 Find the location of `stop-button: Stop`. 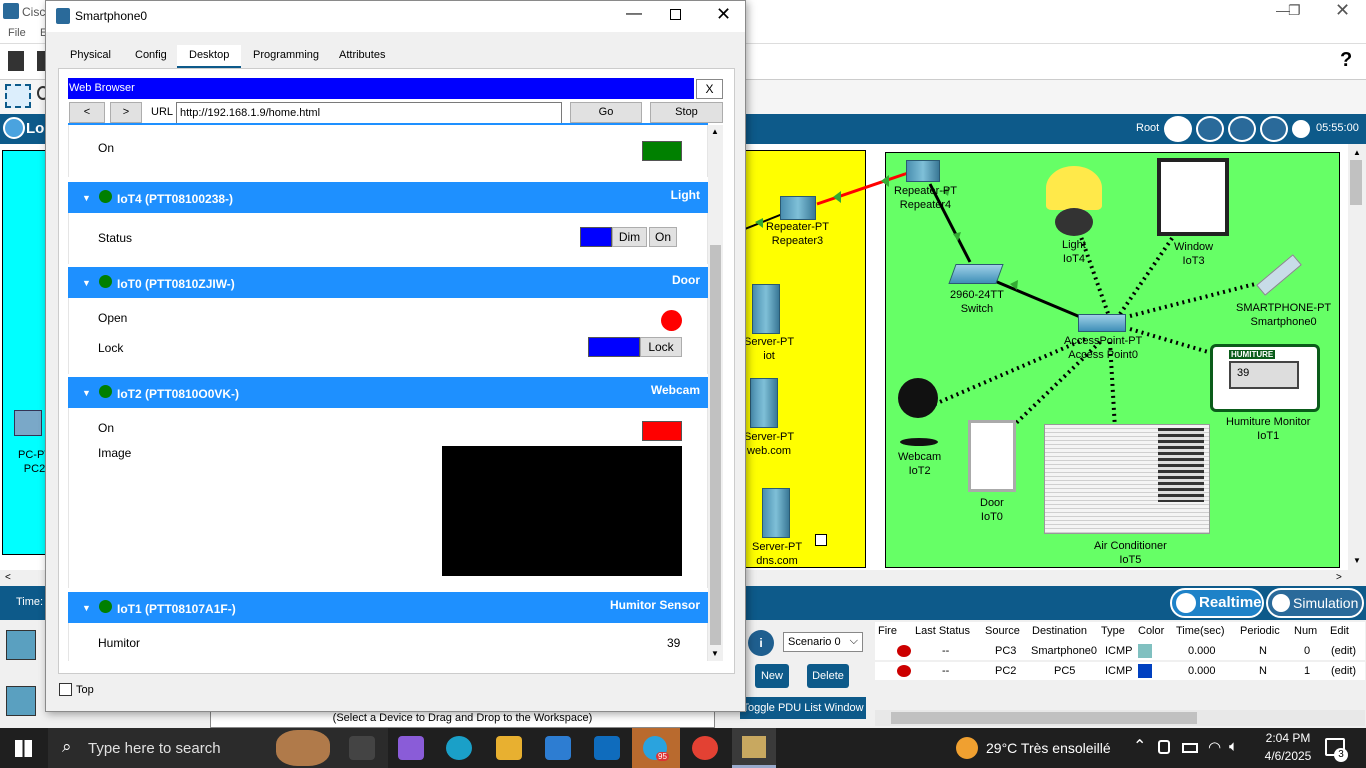

stop-button: Stop is located at coordinates (686, 112).